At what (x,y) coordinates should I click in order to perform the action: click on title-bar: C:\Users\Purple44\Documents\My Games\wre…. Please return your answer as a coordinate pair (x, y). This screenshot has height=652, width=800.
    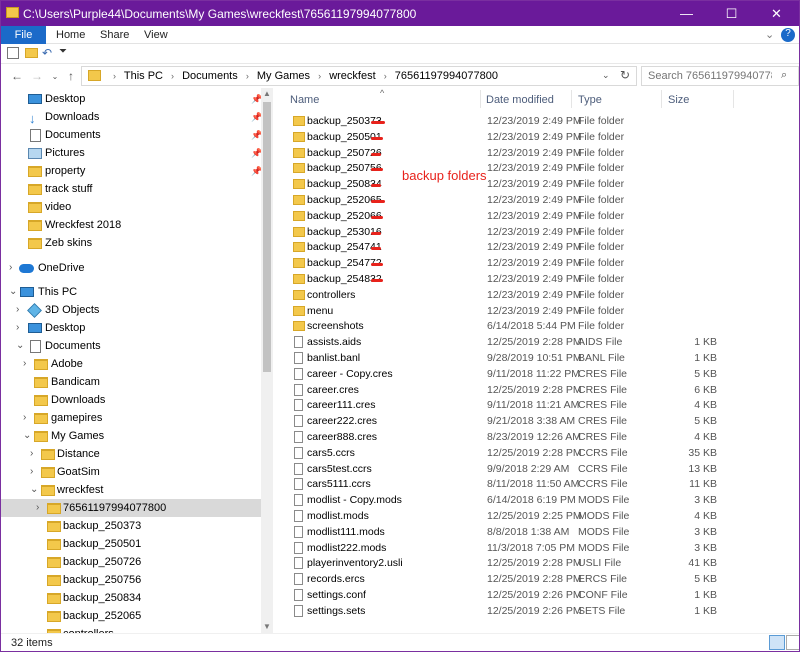
    Looking at the image, I should click on (400, 13).